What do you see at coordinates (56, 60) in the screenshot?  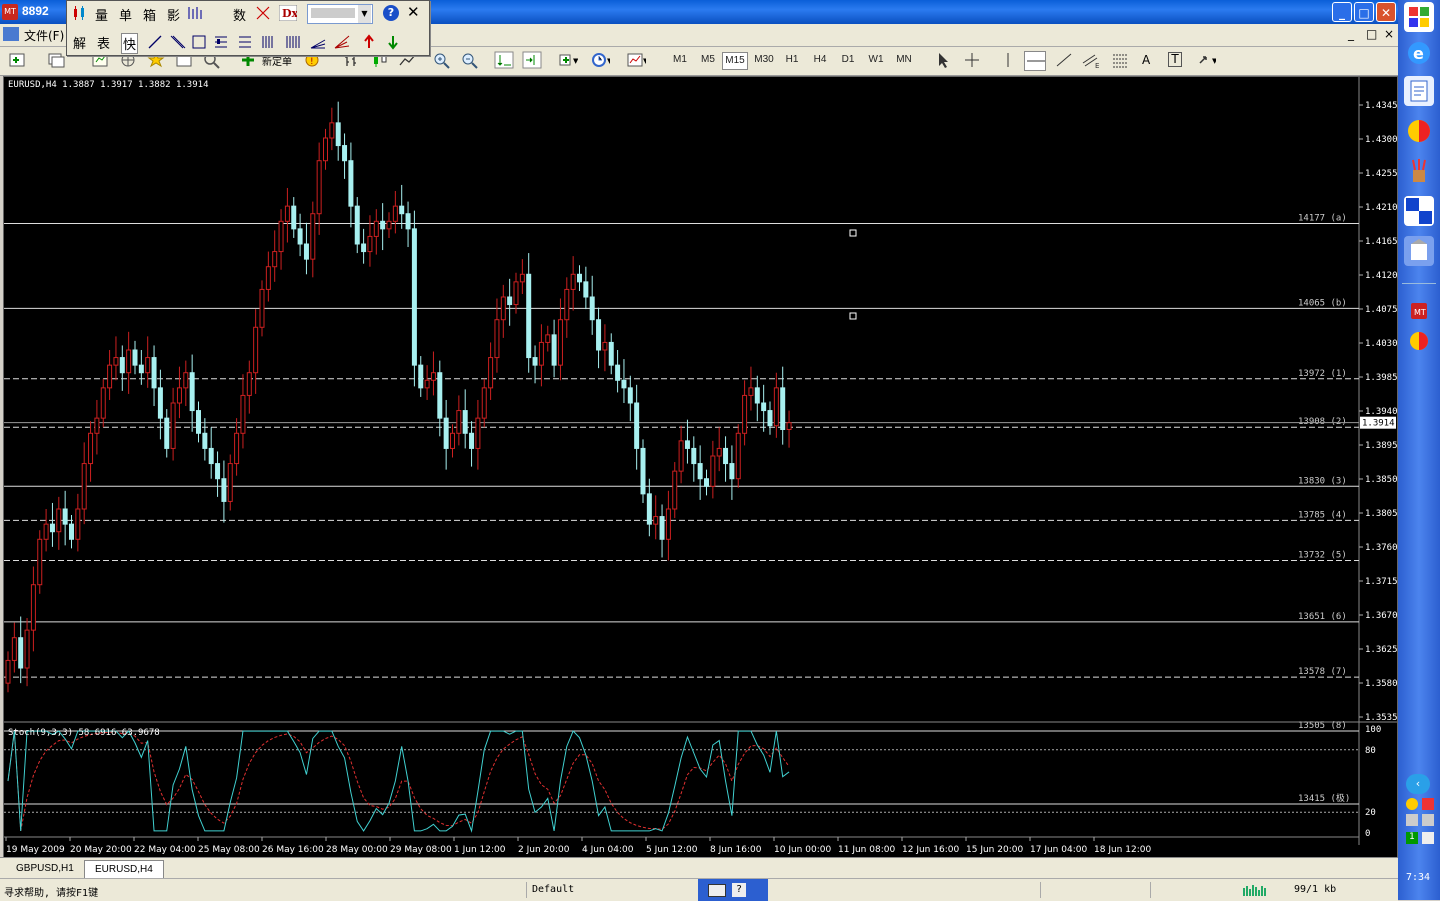 I see `profiles-icon` at bounding box center [56, 60].